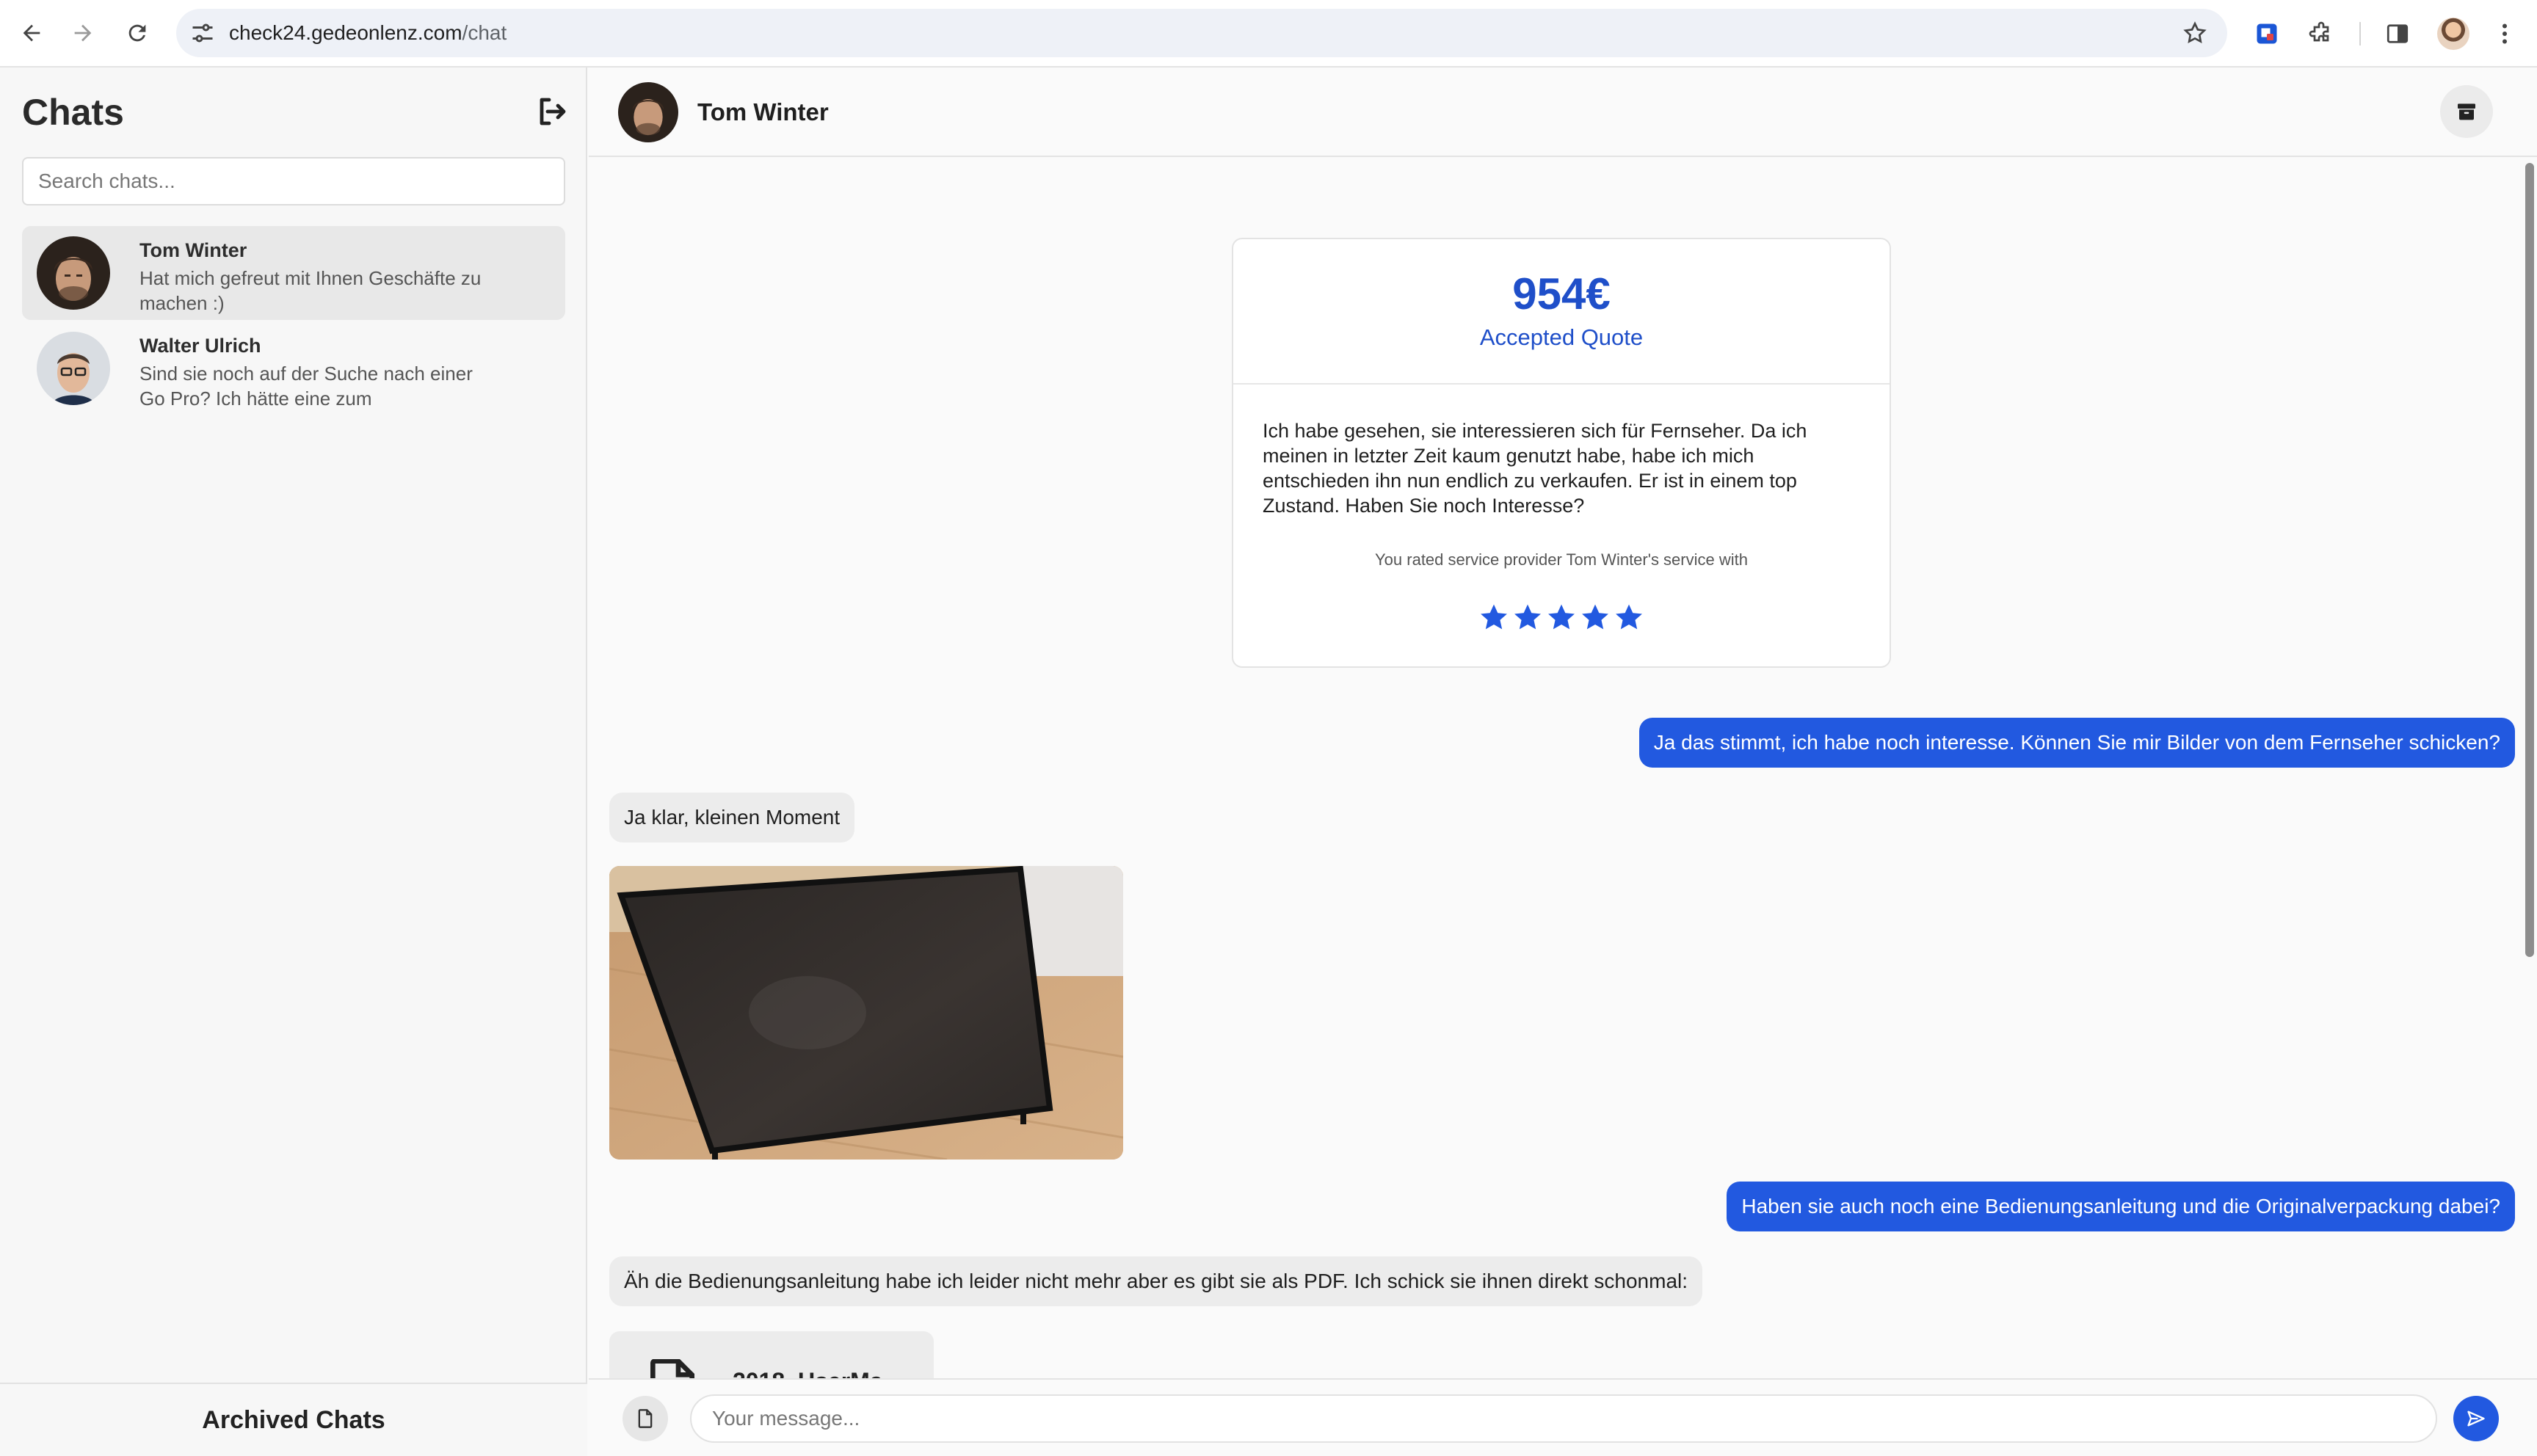 The image size is (2537, 1456). What do you see at coordinates (293, 181) in the screenshot?
I see `search-chats-input` at bounding box center [293, 181].